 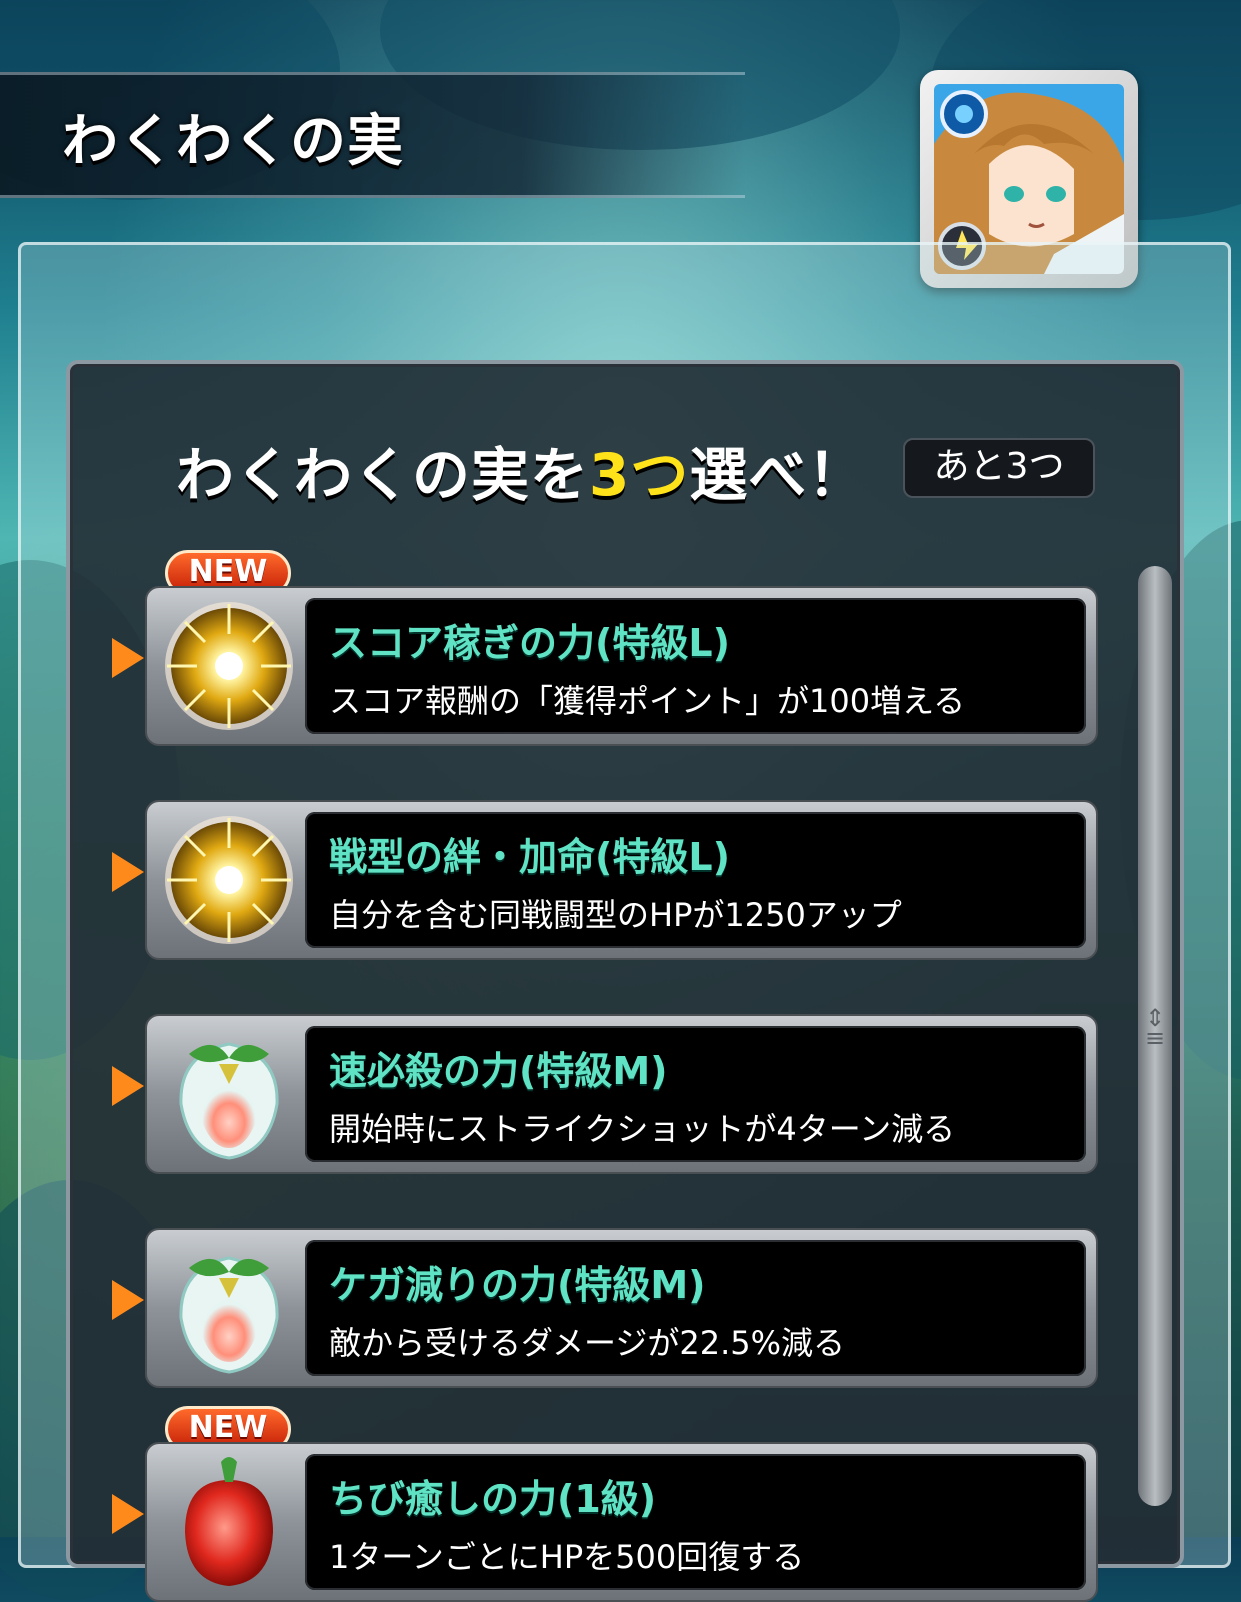 I want to click on fruit-option-score-boost: スコア稼ぎの力(特級L) スコア報酬の「獲得ポイント」が100増える, so click(x=621, y=666).